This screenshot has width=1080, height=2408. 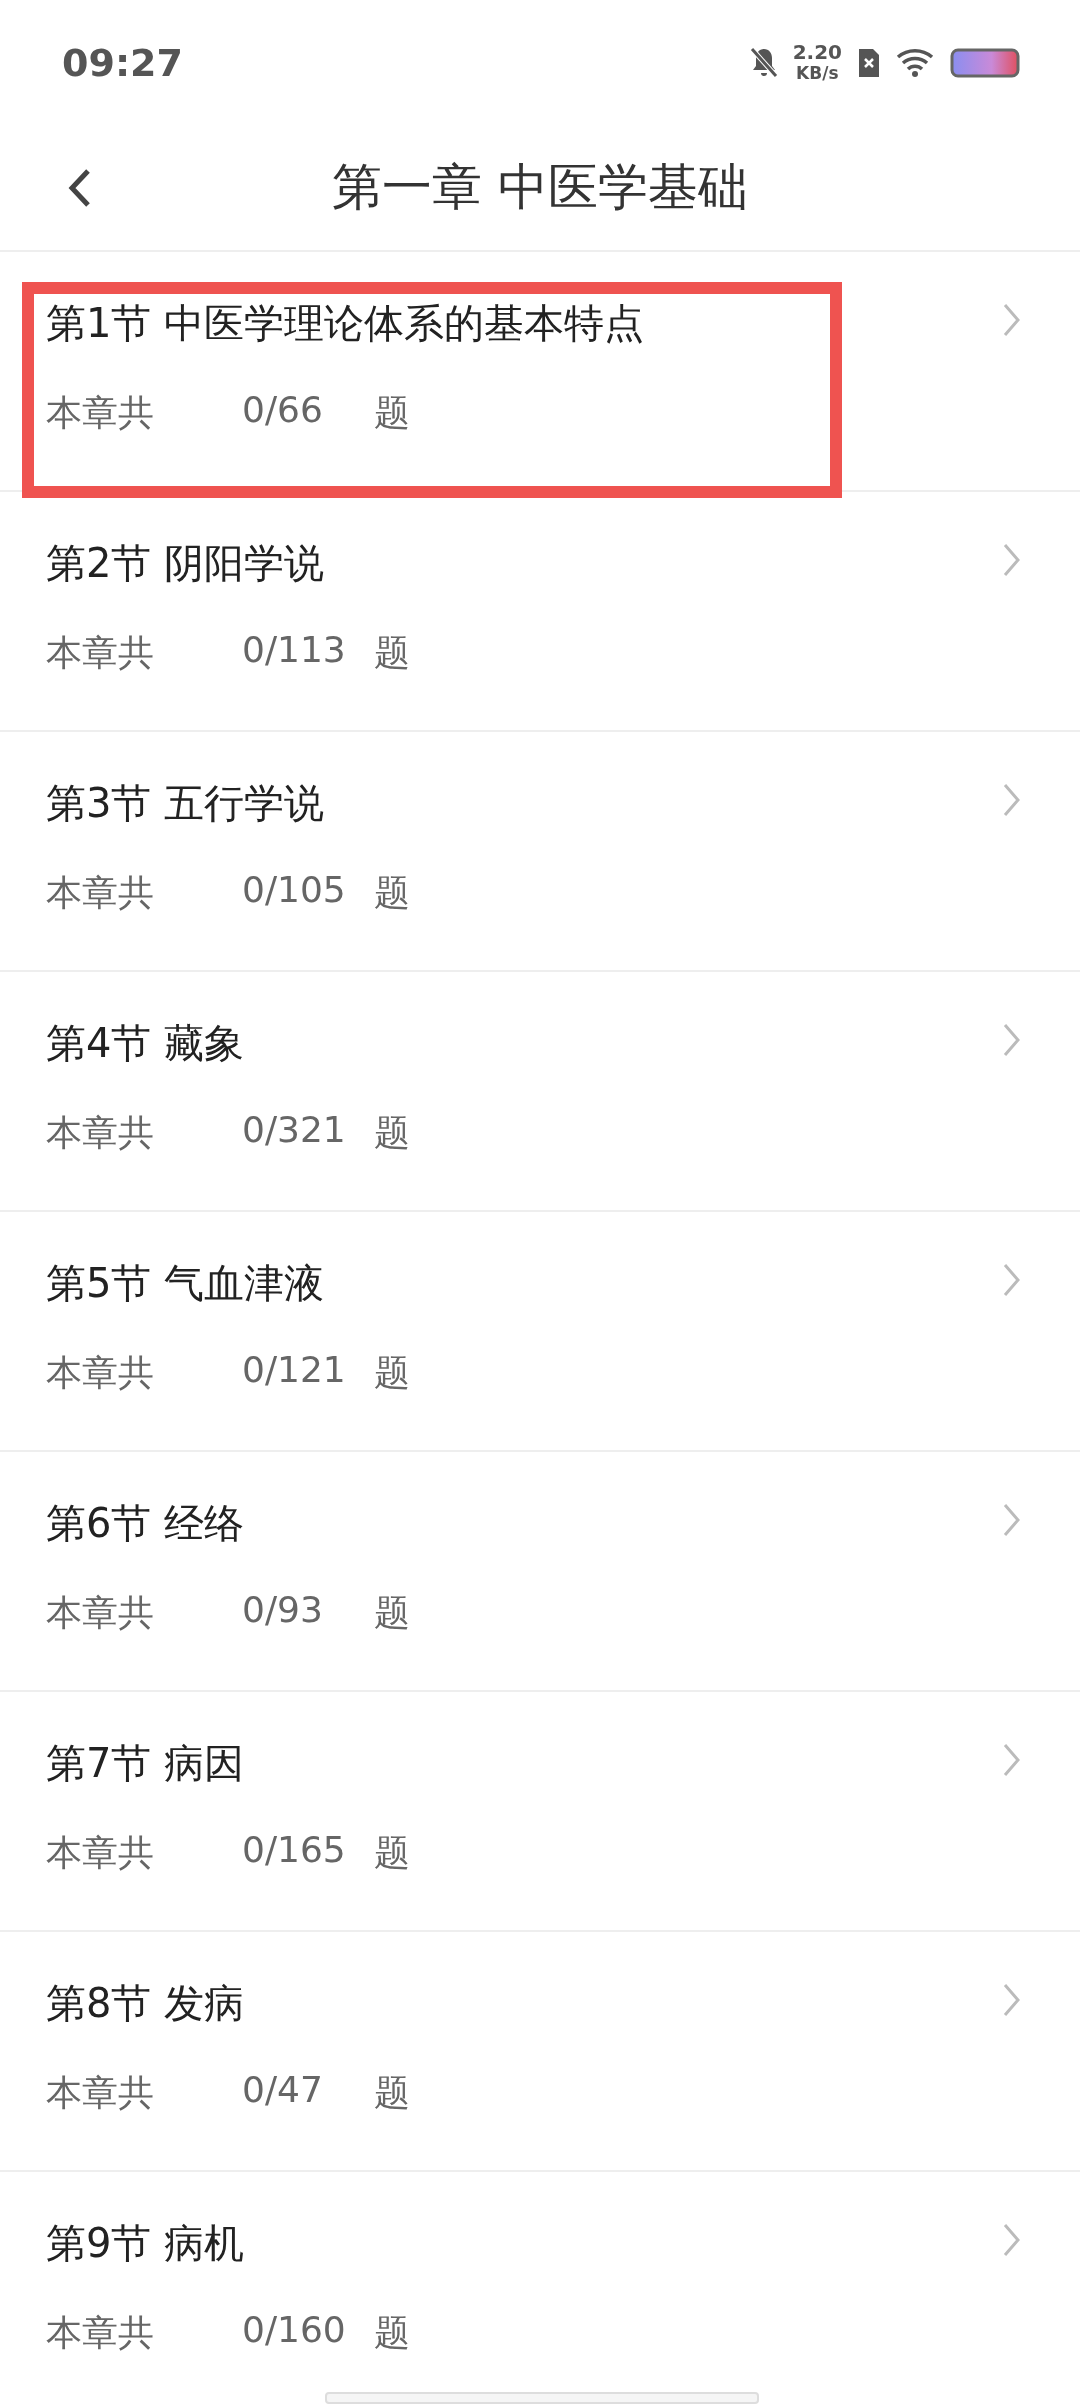 I want to click on question-count: 0/160, so click(x=294, y=2330).